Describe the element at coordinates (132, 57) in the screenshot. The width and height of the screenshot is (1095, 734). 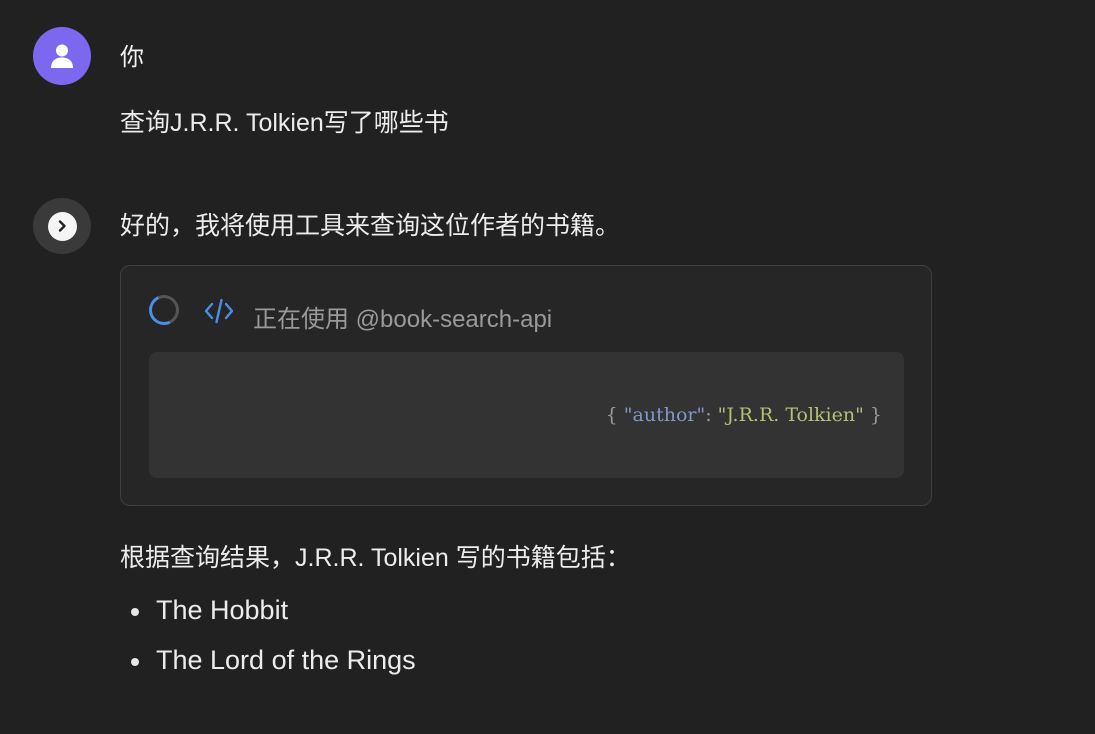
I see `message-author: 你` at that location.